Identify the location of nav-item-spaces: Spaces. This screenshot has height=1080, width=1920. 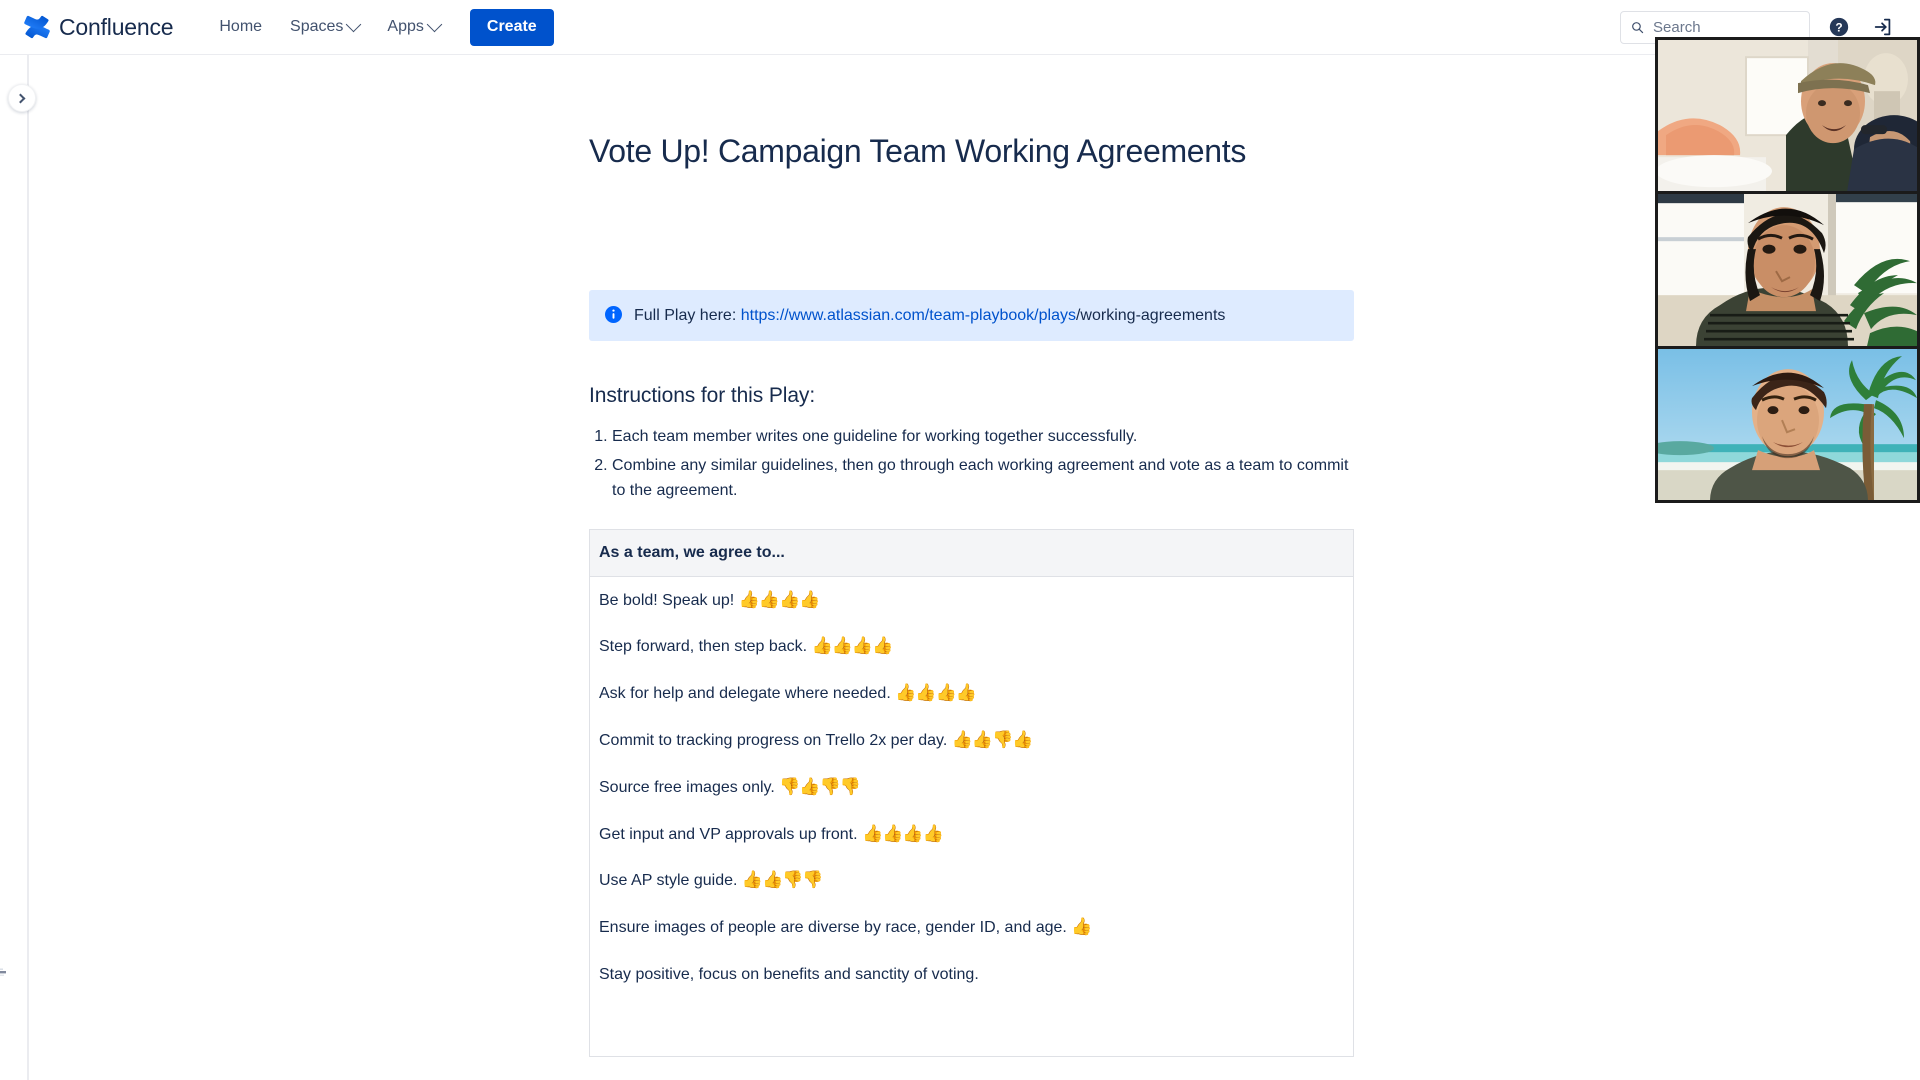
(324, 27).